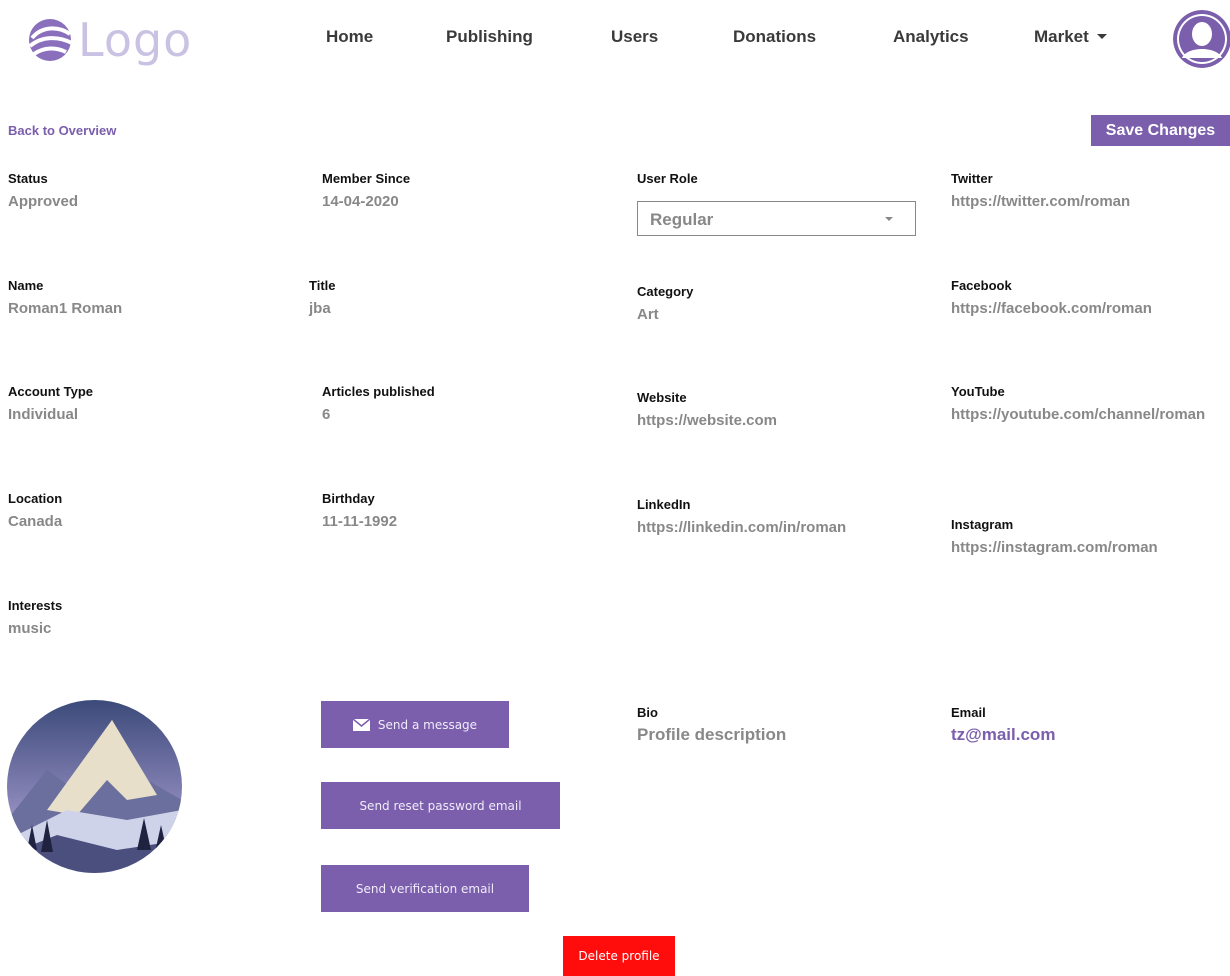 Image resolution: width=1230 pixels, height=976 pixels. Describe the element at coordinates (1160, 130) in the screenshot. I see `save-changes-button: Save Changes` at that location.